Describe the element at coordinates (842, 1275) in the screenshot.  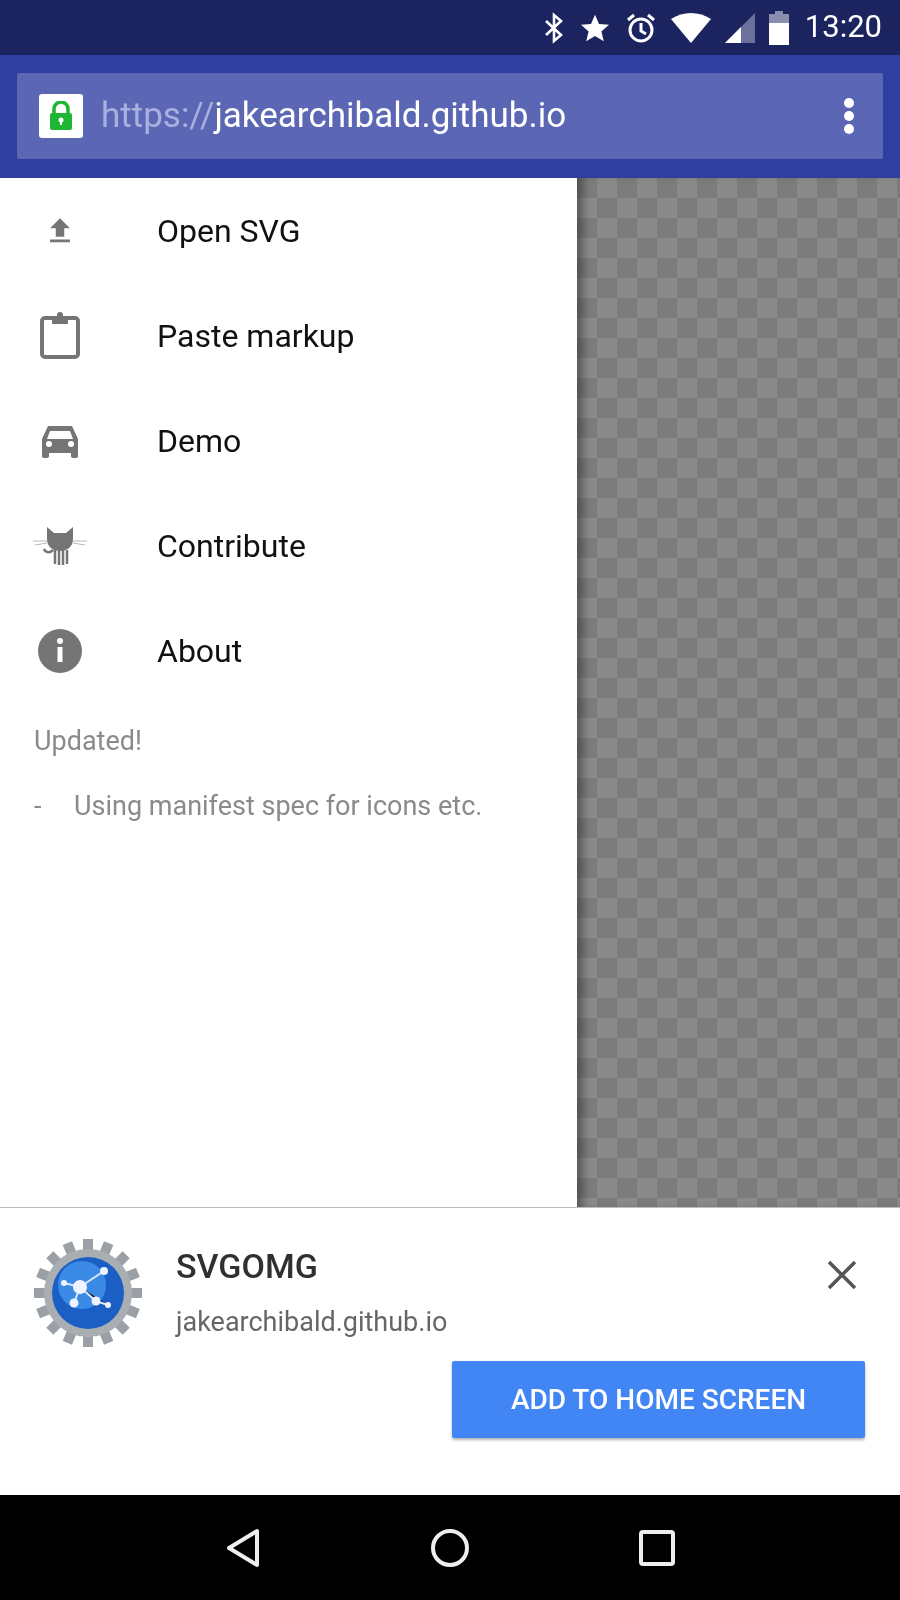
I see `close-icon` at that location.